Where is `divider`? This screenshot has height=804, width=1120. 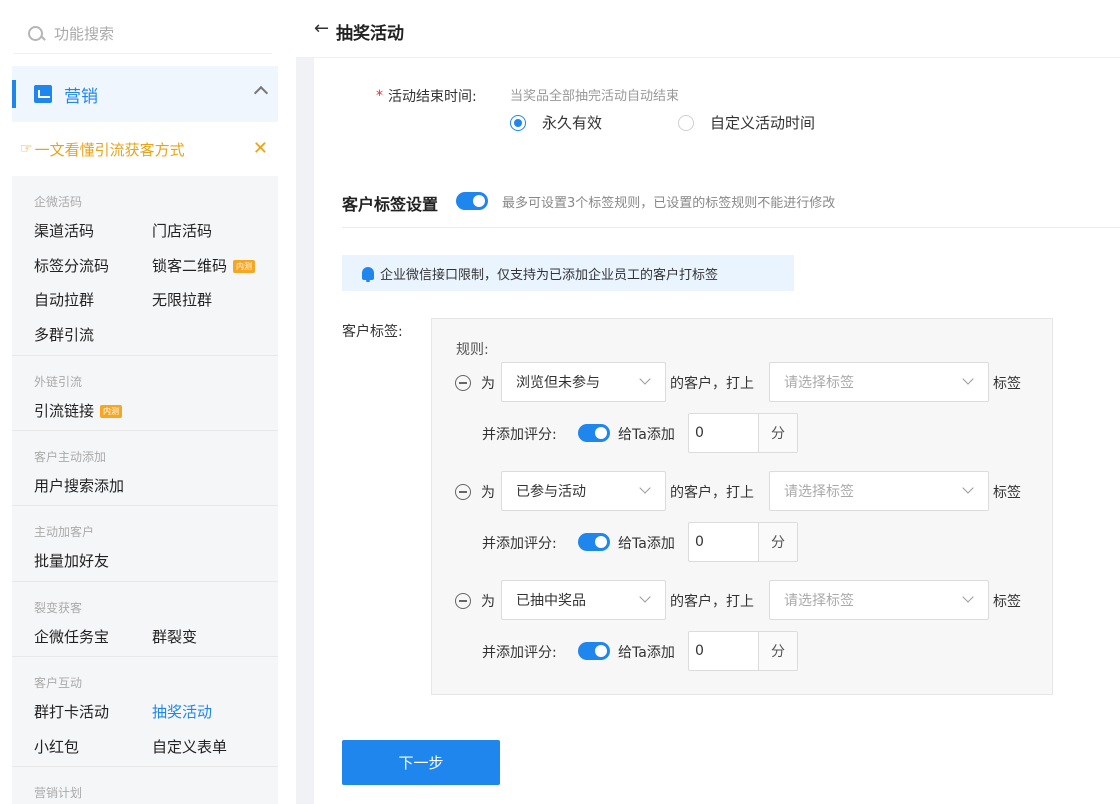 divider is located at coordinates (731, 227).